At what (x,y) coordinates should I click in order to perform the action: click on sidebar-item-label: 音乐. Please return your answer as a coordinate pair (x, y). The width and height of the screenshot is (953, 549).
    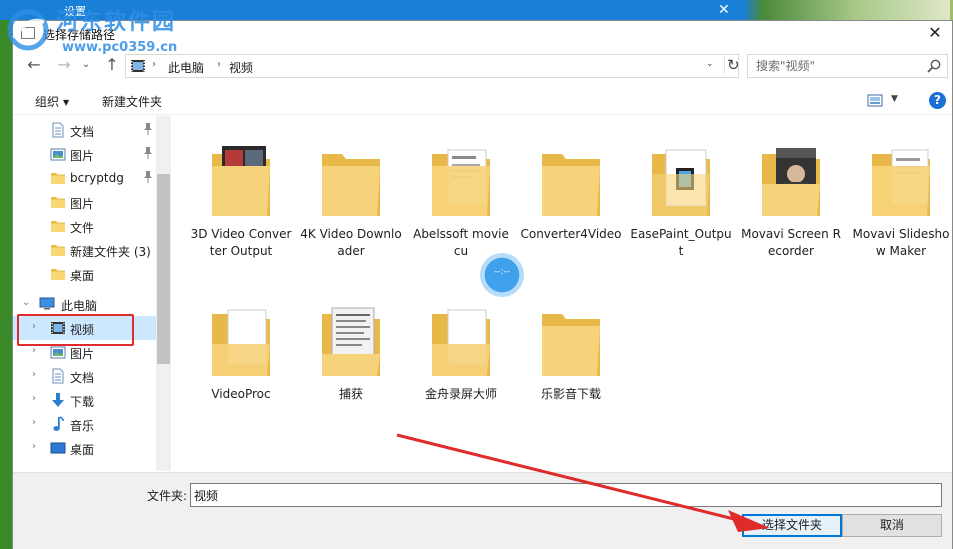
    Looking at the image, I should click on (82, 426).